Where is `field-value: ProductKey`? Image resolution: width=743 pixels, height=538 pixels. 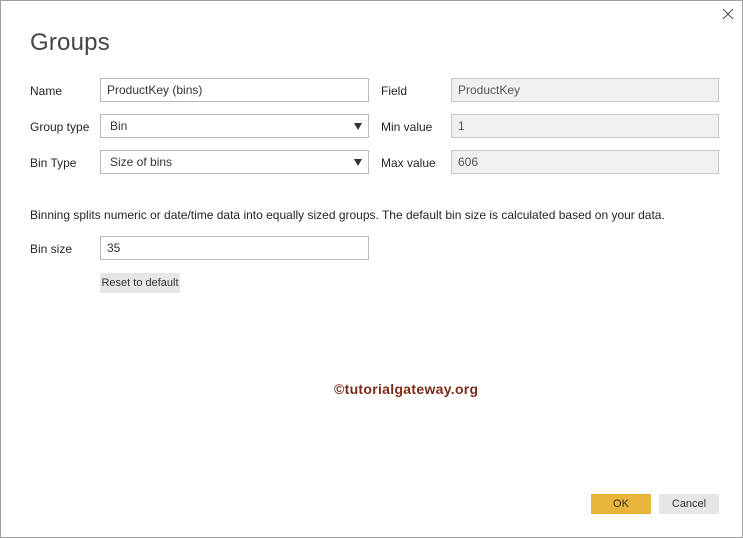
field-value: ProductKey is located at coordinates (585, 90).